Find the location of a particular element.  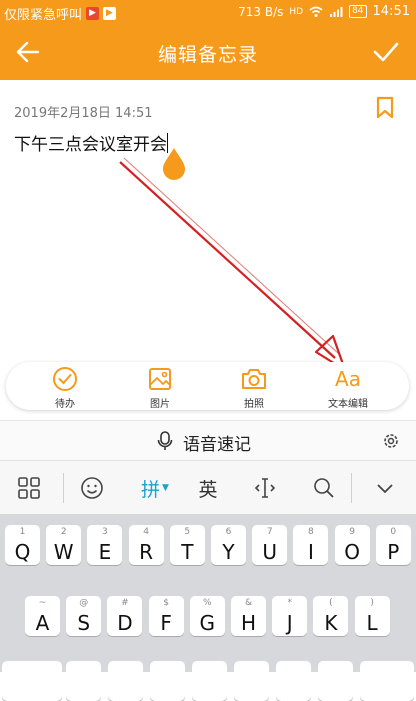

key-o: 9O is located at coordinates (352, 545).